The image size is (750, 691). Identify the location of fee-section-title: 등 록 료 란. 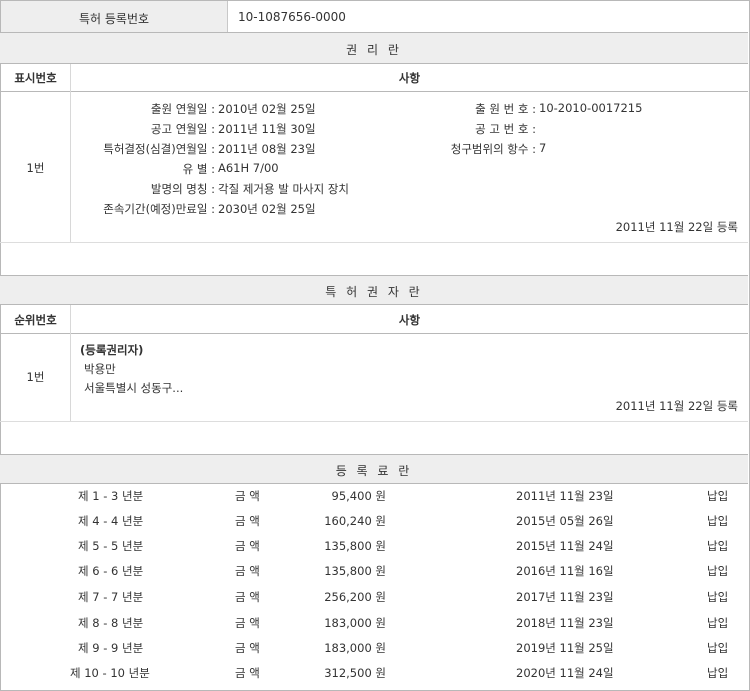
(374, 471).